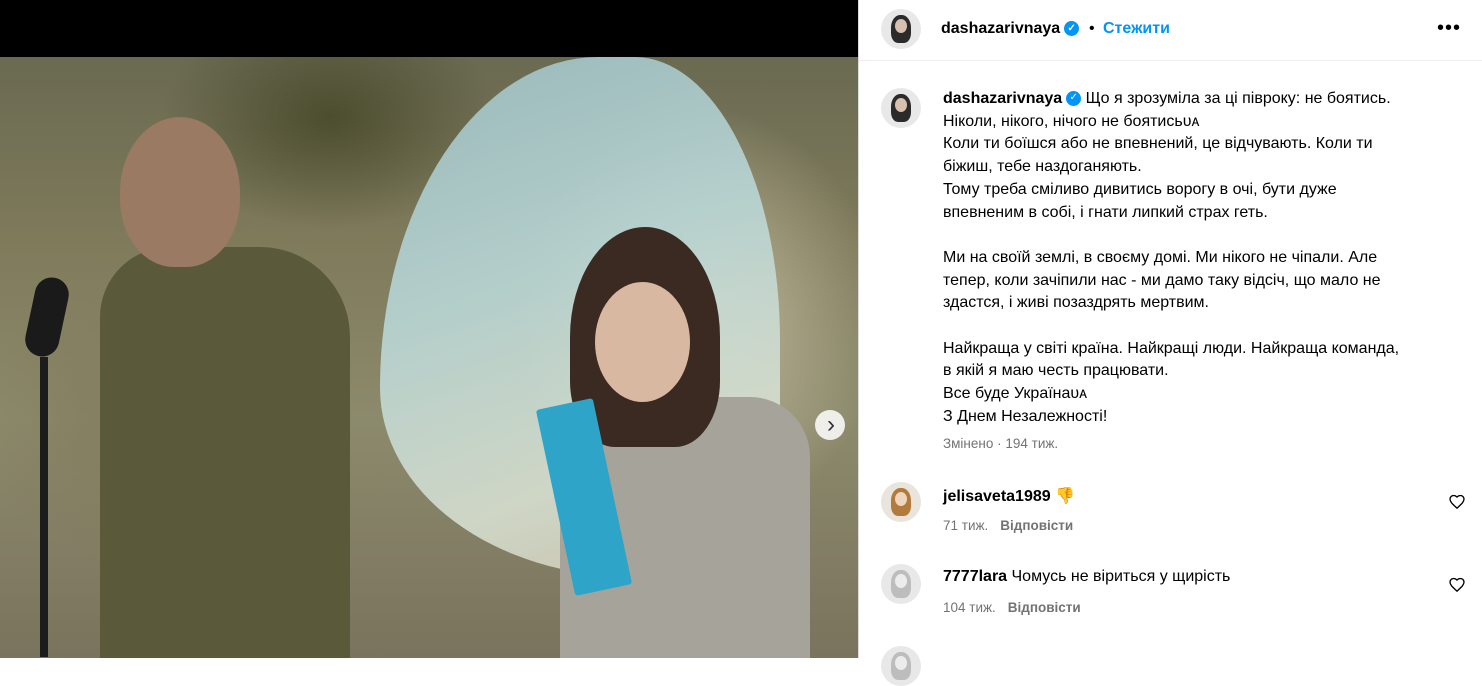 This screenshot has height=686, width=1482. I want to click on caption-line: Ніколи, нікого, нічого не боятисьᴜᴀ, so click(1071, 121).